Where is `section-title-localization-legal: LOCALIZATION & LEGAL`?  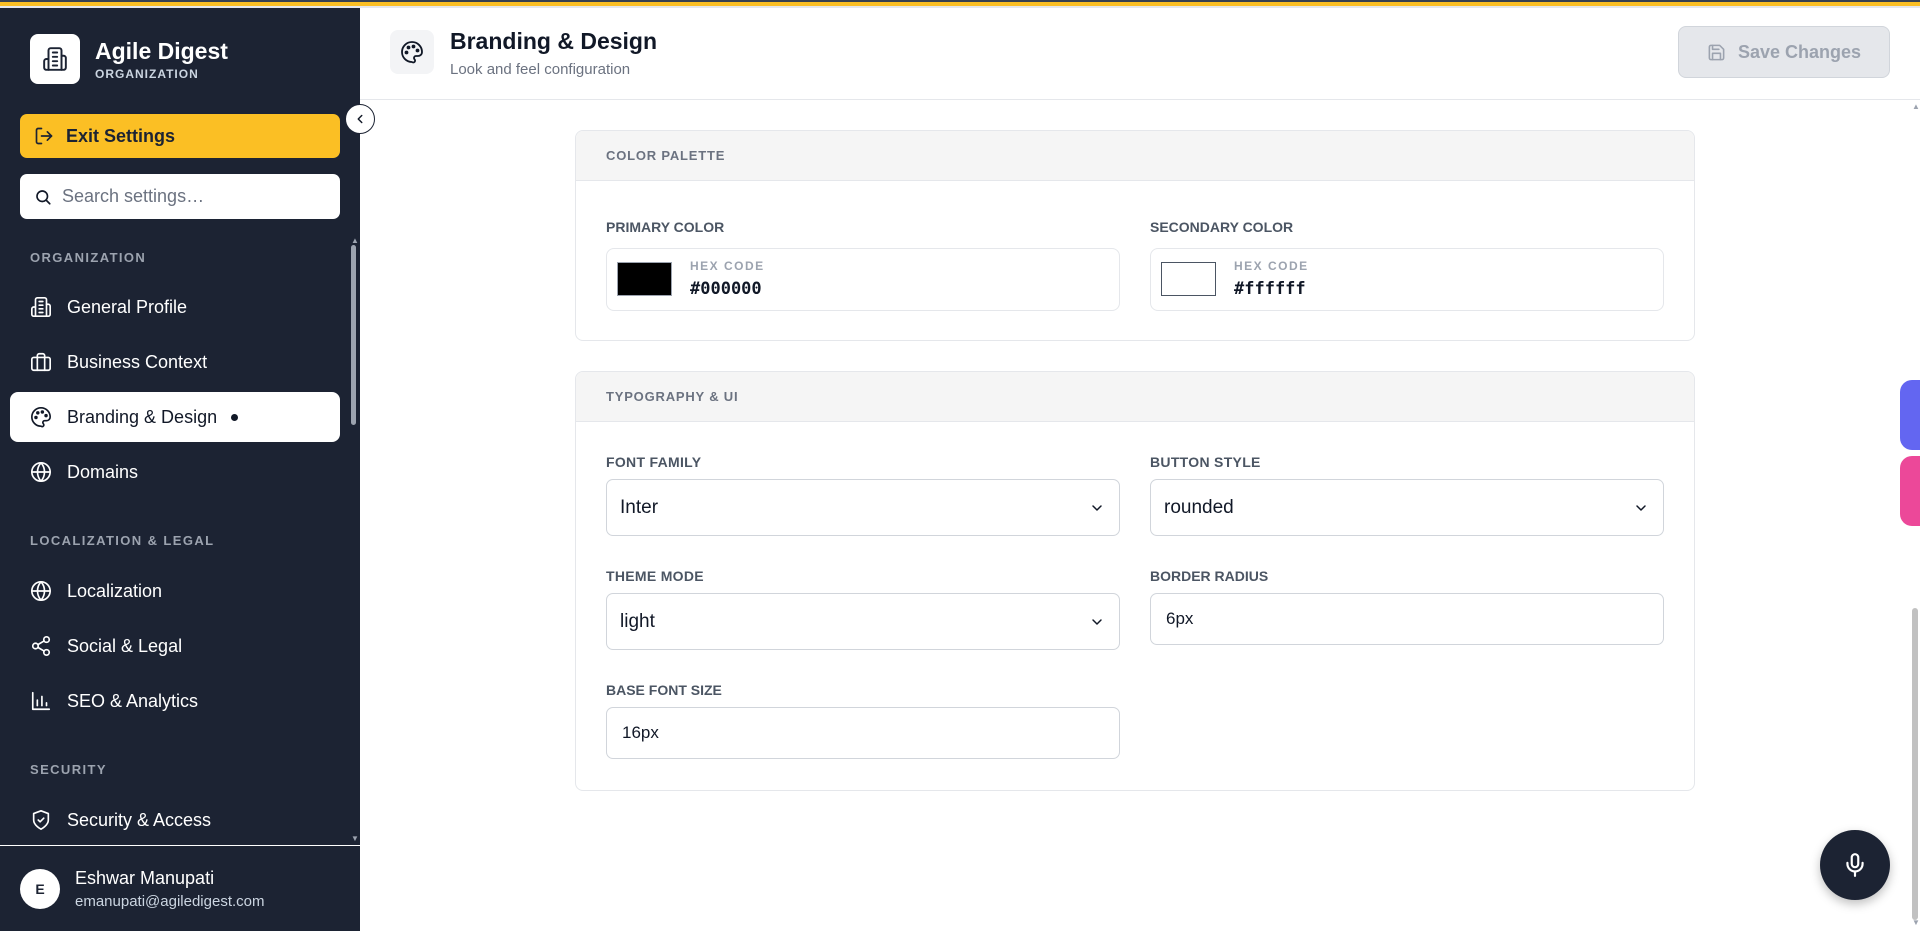
section-title-localization-legal: LOCALIZATION & LEGAL is located at coordinates (122, 540).